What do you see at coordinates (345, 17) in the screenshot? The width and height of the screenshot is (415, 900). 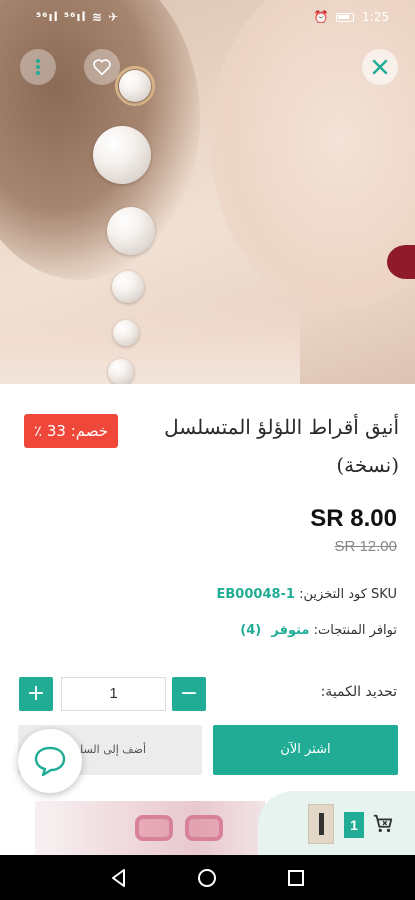 I see `battery-icon` at bounding box center [345, 17].